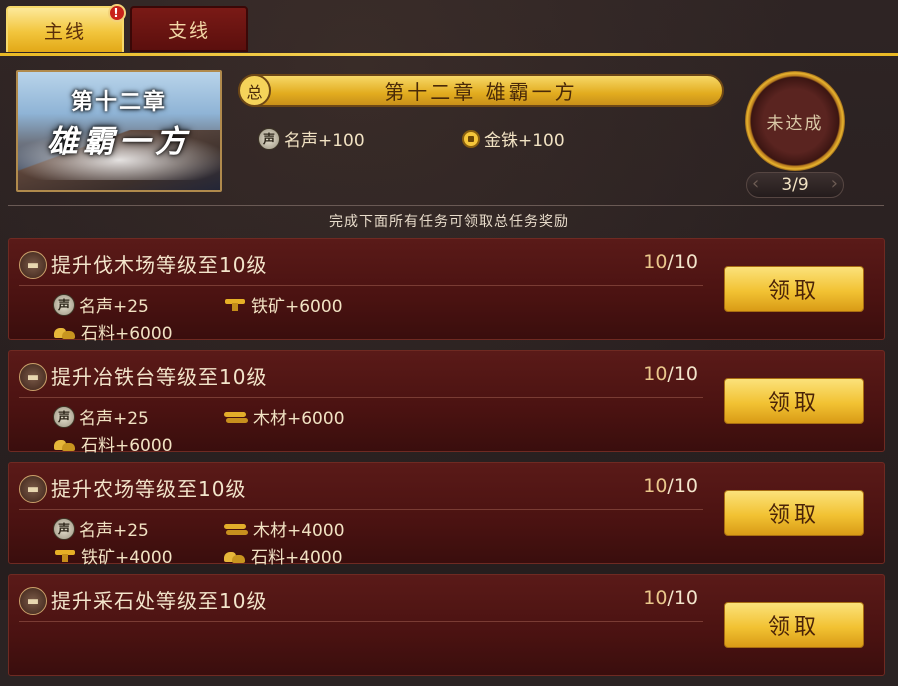 The width and height of the screenshot is (898, 686). What do you see at coordinates (471, 138) in the screenshot?
I see `coin-icon` at bounding box center [471, 138].